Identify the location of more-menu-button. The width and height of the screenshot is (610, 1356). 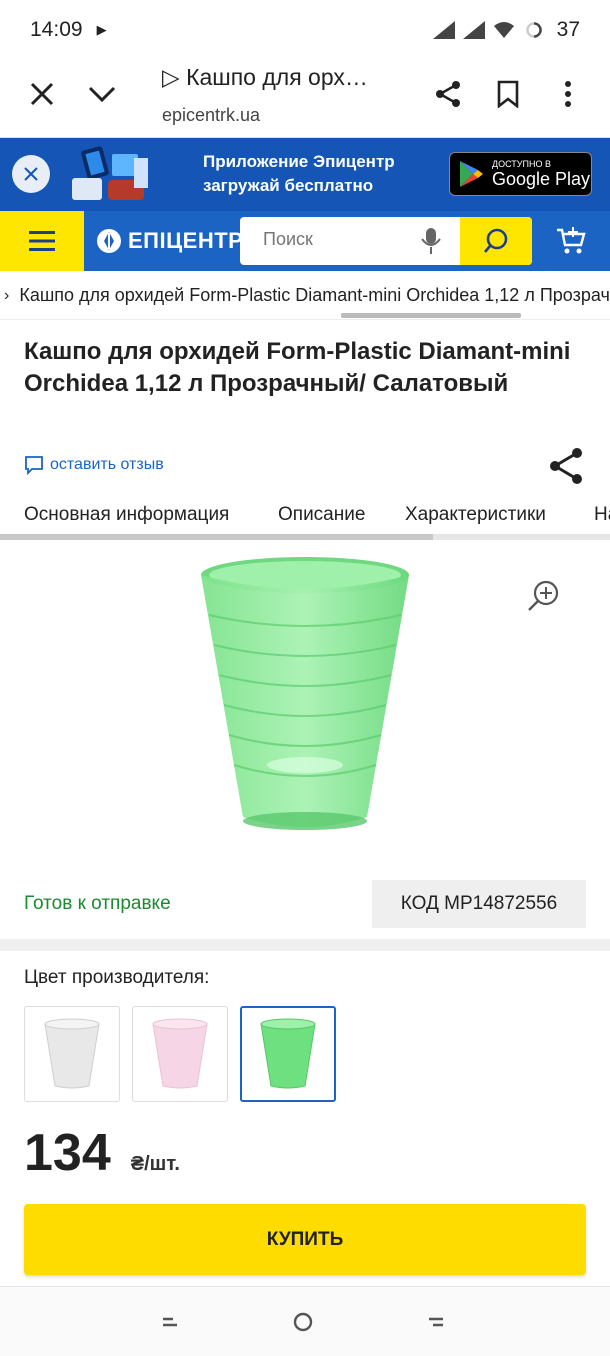
(568, 94).